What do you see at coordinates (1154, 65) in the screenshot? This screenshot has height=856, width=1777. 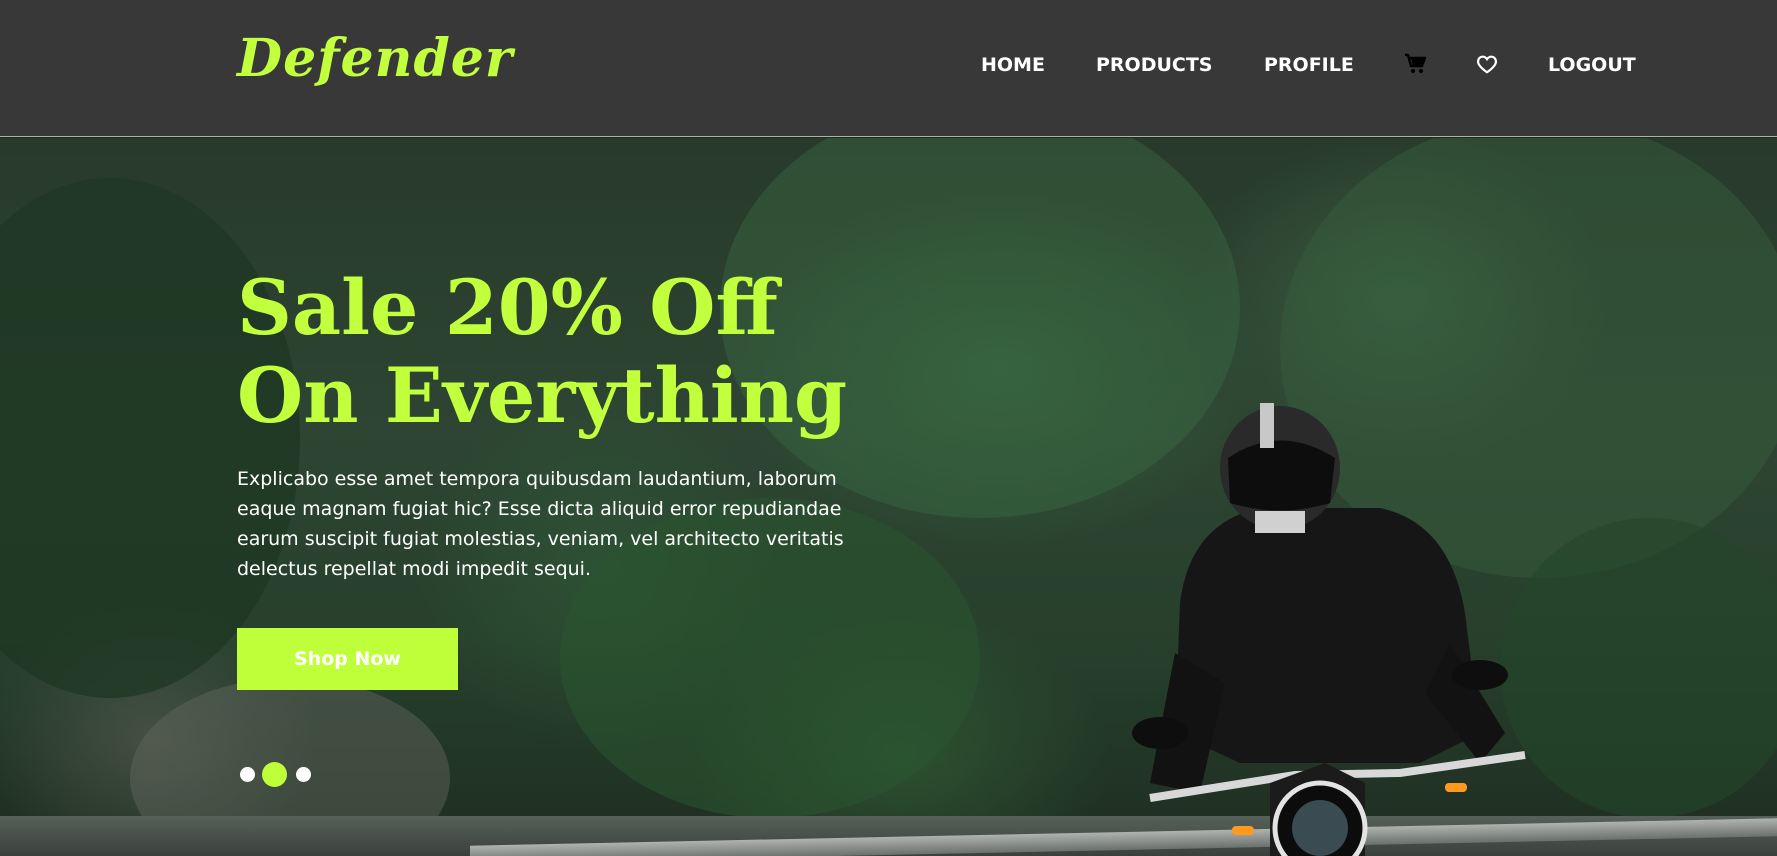 I see `nav-products-link: PRODUCTS` at bounding box center [1154, 65].